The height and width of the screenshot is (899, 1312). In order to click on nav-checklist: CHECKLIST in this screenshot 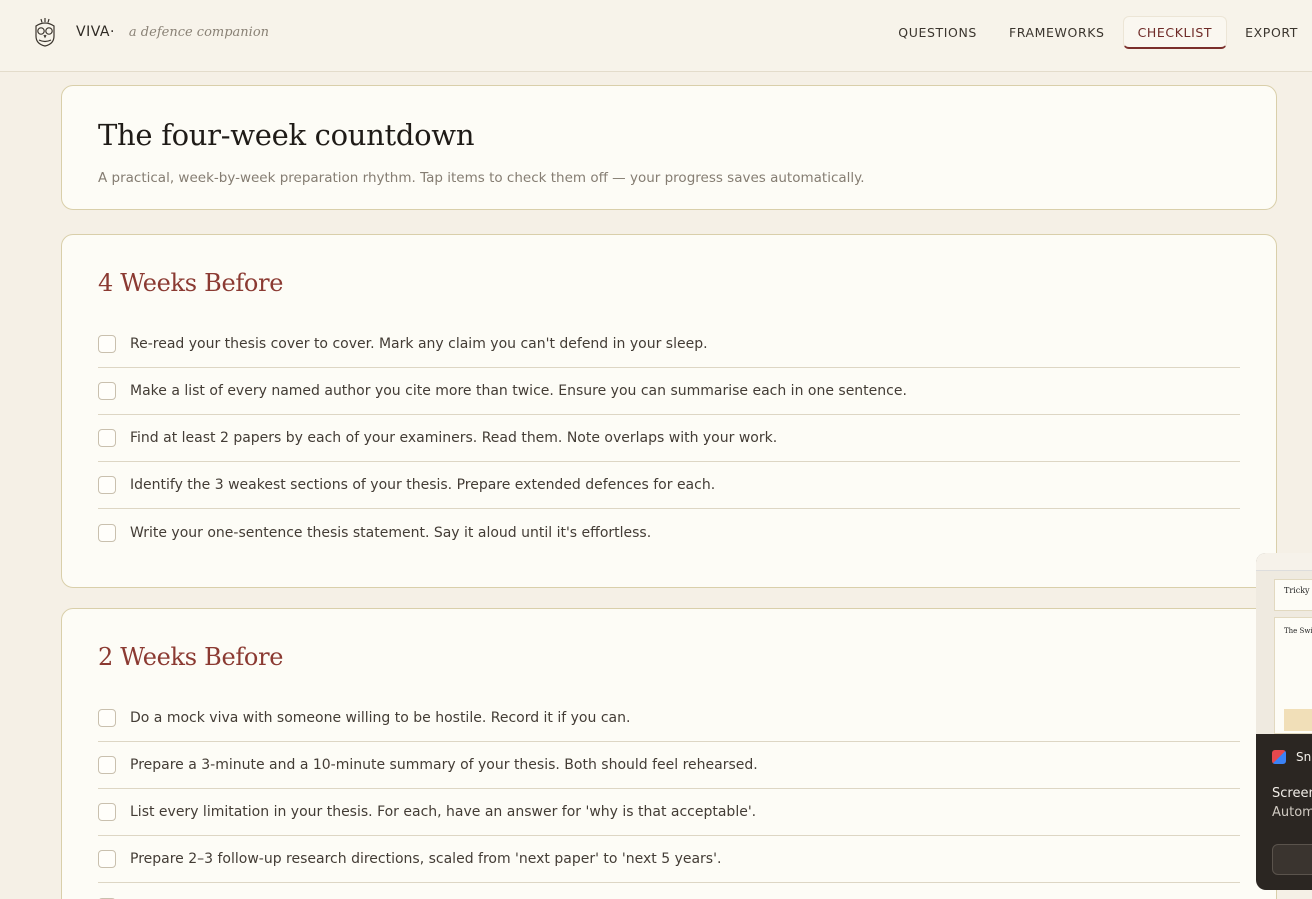, I will do `click(1175, 32)`.